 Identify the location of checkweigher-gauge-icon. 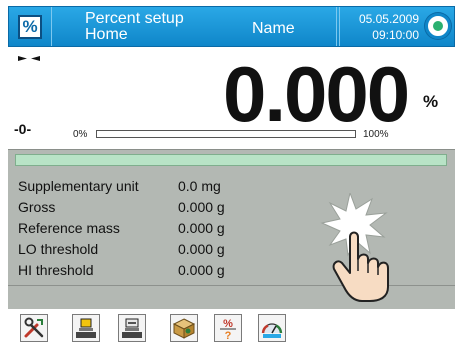
(272, 328).